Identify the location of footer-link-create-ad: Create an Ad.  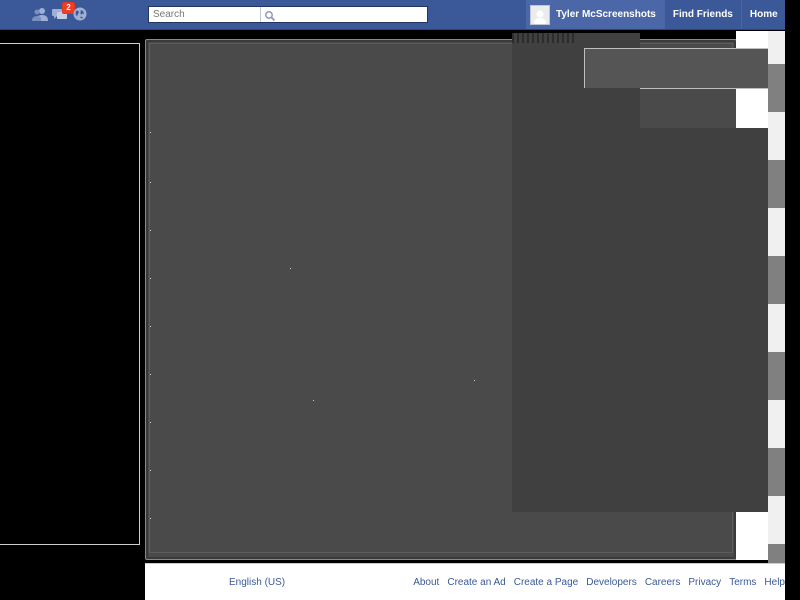
(476, 582).